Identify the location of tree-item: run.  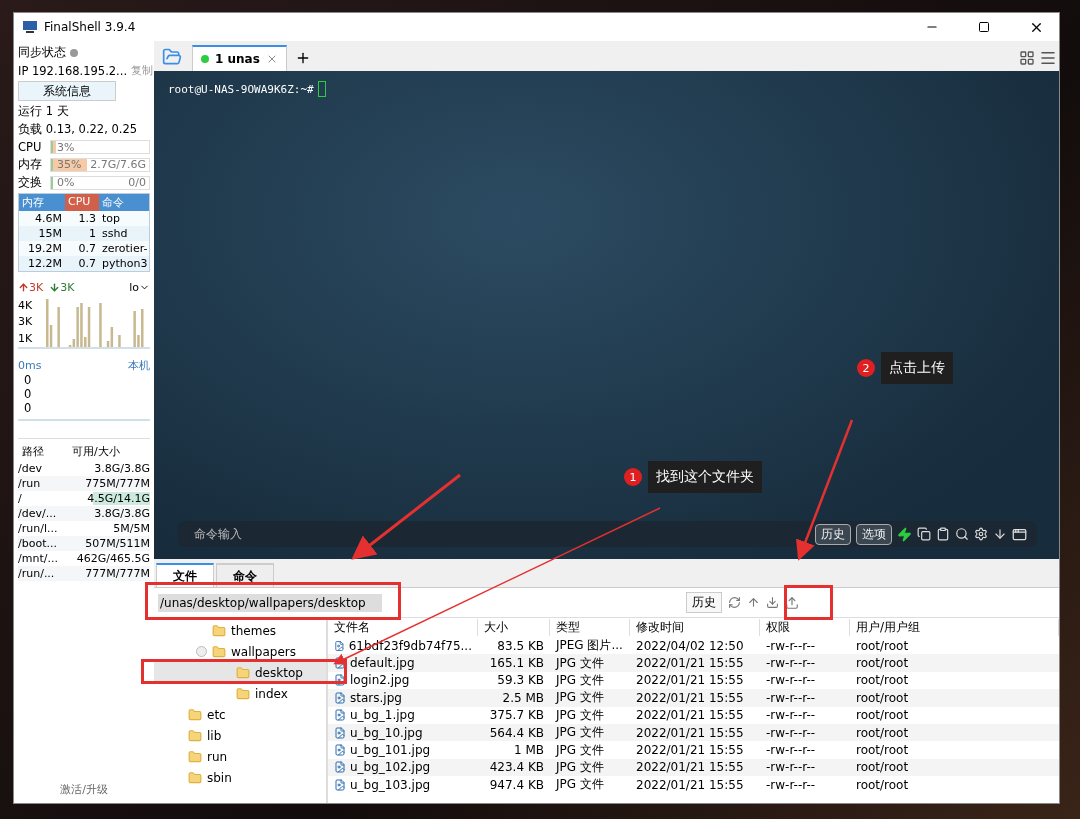
(240, 756).